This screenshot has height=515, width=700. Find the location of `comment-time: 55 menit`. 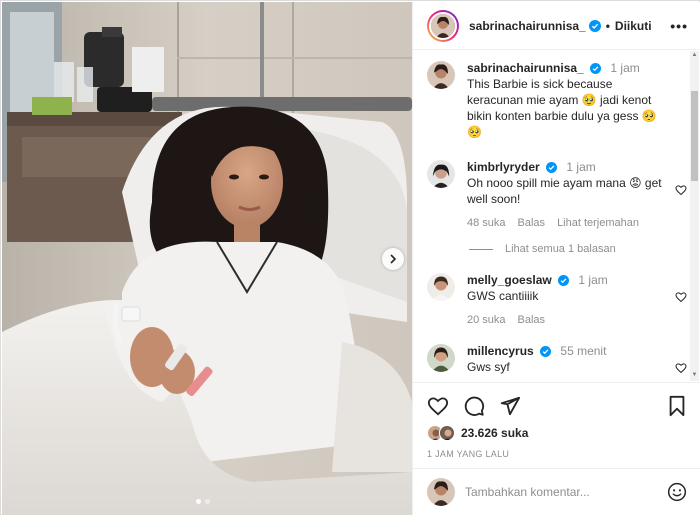

comment-time: 55 menit is located at coordinates (583, 351).